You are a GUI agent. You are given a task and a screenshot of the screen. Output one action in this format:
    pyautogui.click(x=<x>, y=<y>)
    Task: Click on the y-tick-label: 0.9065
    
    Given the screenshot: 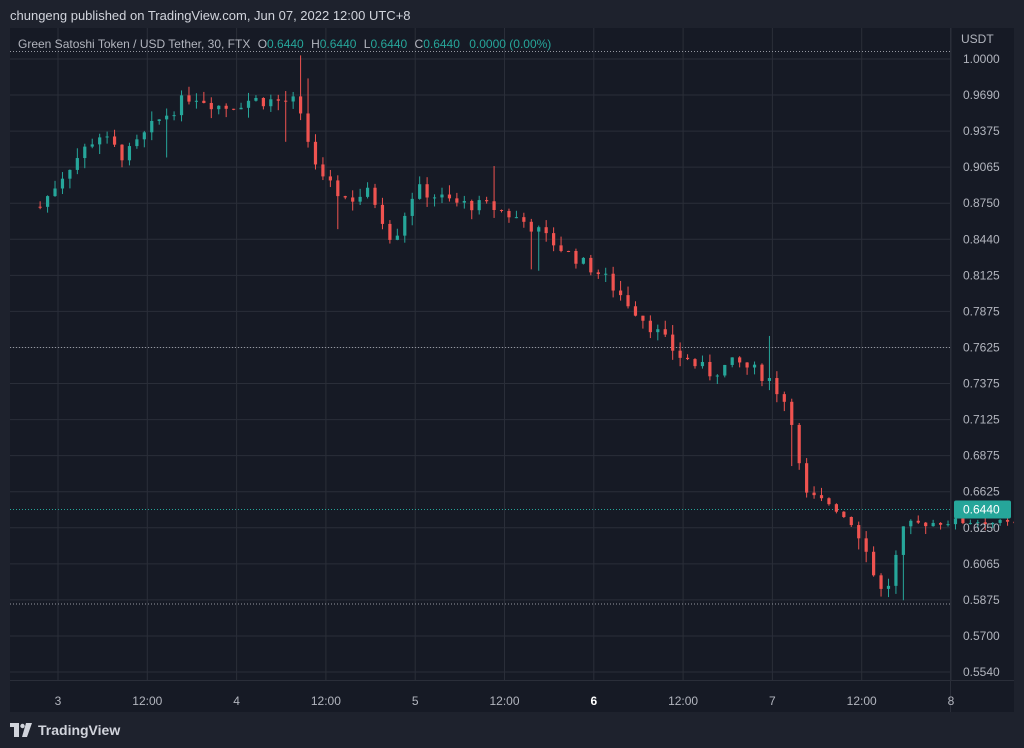 What is the action you would take?
    pyautogui.click(x=981, y=167)
    